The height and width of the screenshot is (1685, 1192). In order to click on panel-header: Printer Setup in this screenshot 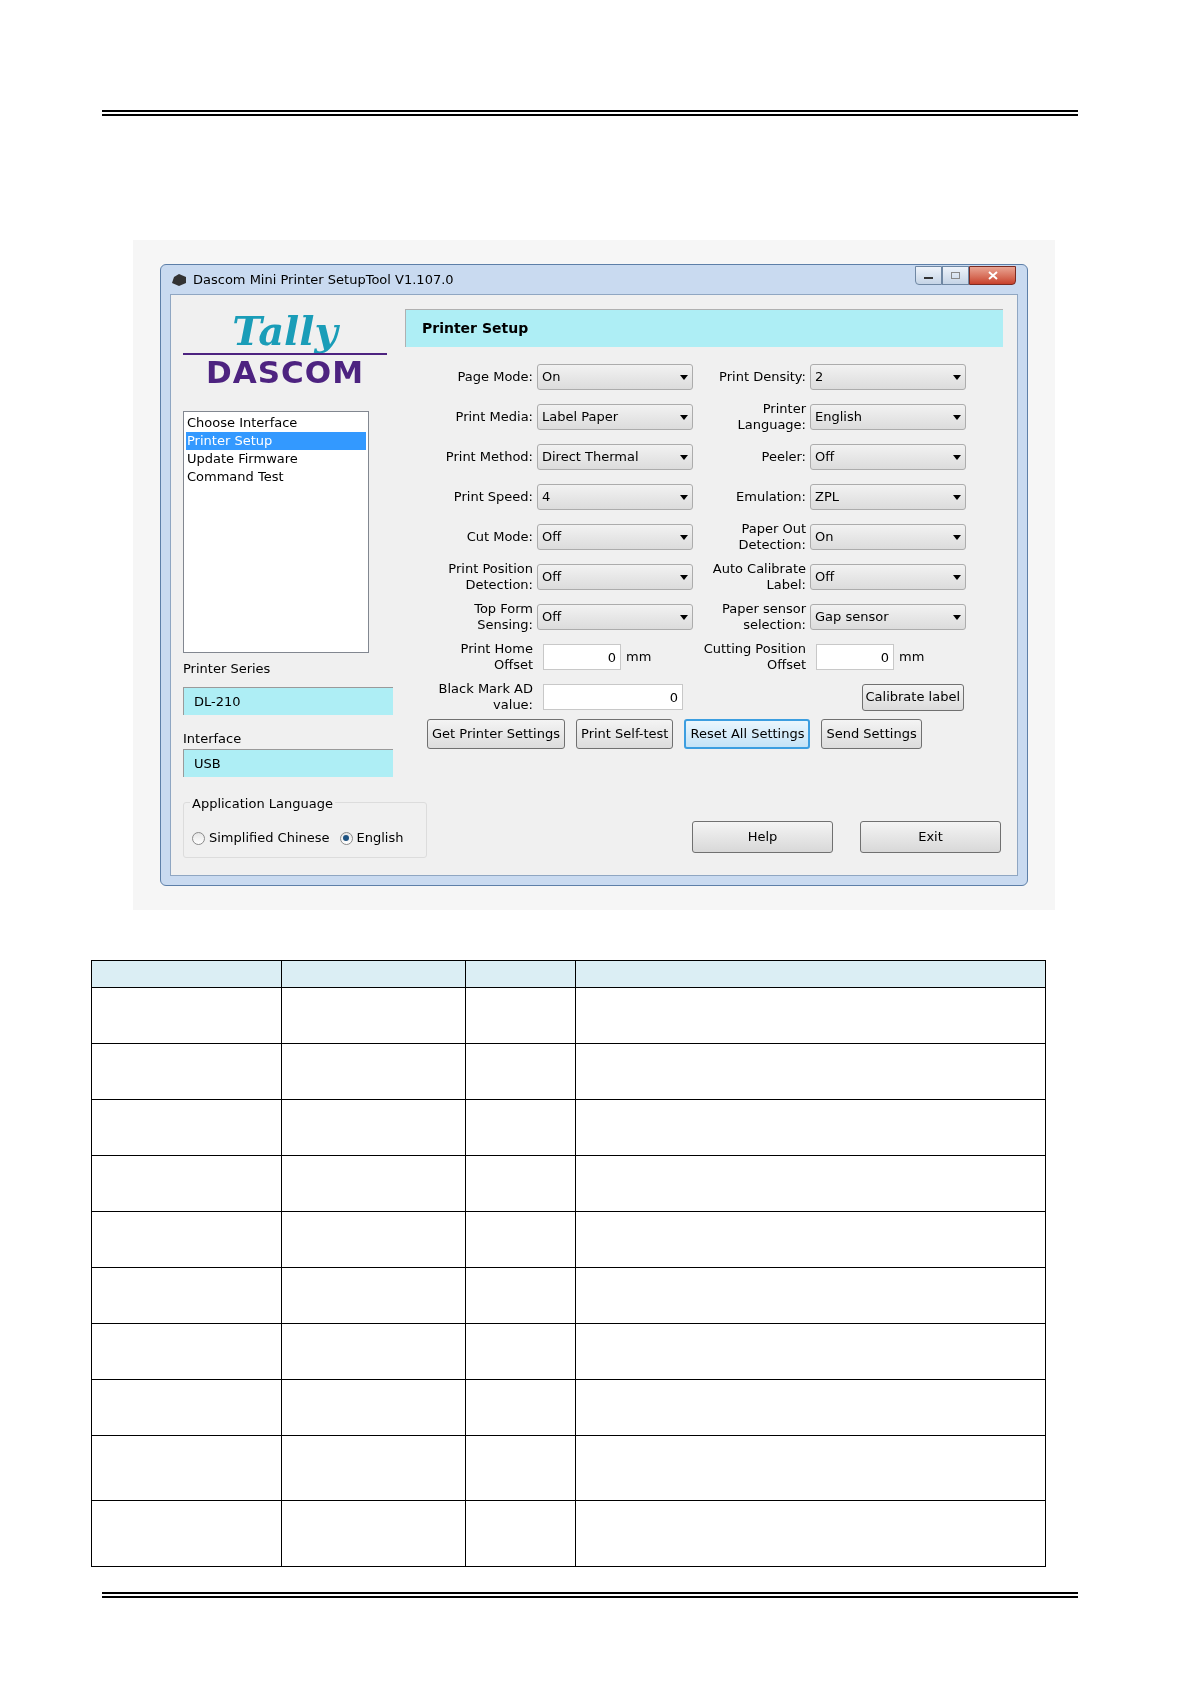, I will do `click(704, 328)`.